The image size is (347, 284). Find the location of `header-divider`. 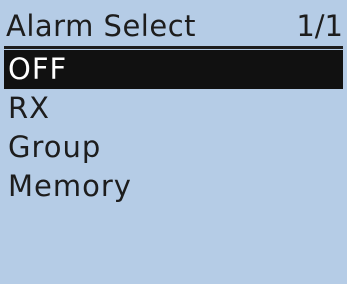

header-divider is located at coordinates (173, 47).